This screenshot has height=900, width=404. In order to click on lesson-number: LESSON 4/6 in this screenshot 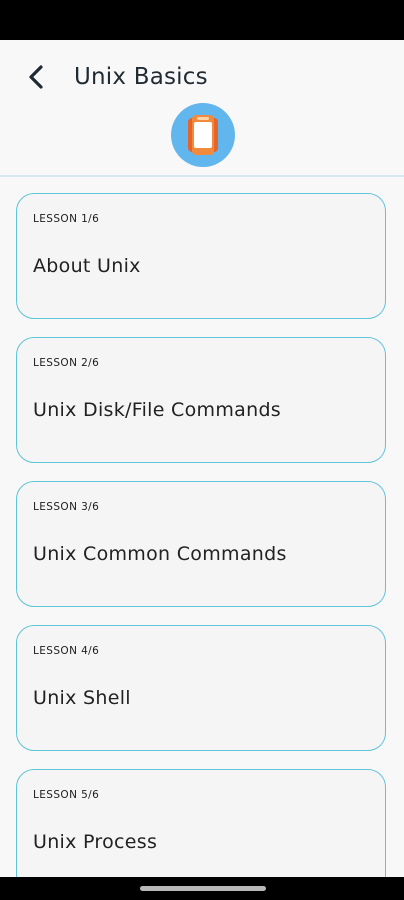, I will do `click(66, 651)`.